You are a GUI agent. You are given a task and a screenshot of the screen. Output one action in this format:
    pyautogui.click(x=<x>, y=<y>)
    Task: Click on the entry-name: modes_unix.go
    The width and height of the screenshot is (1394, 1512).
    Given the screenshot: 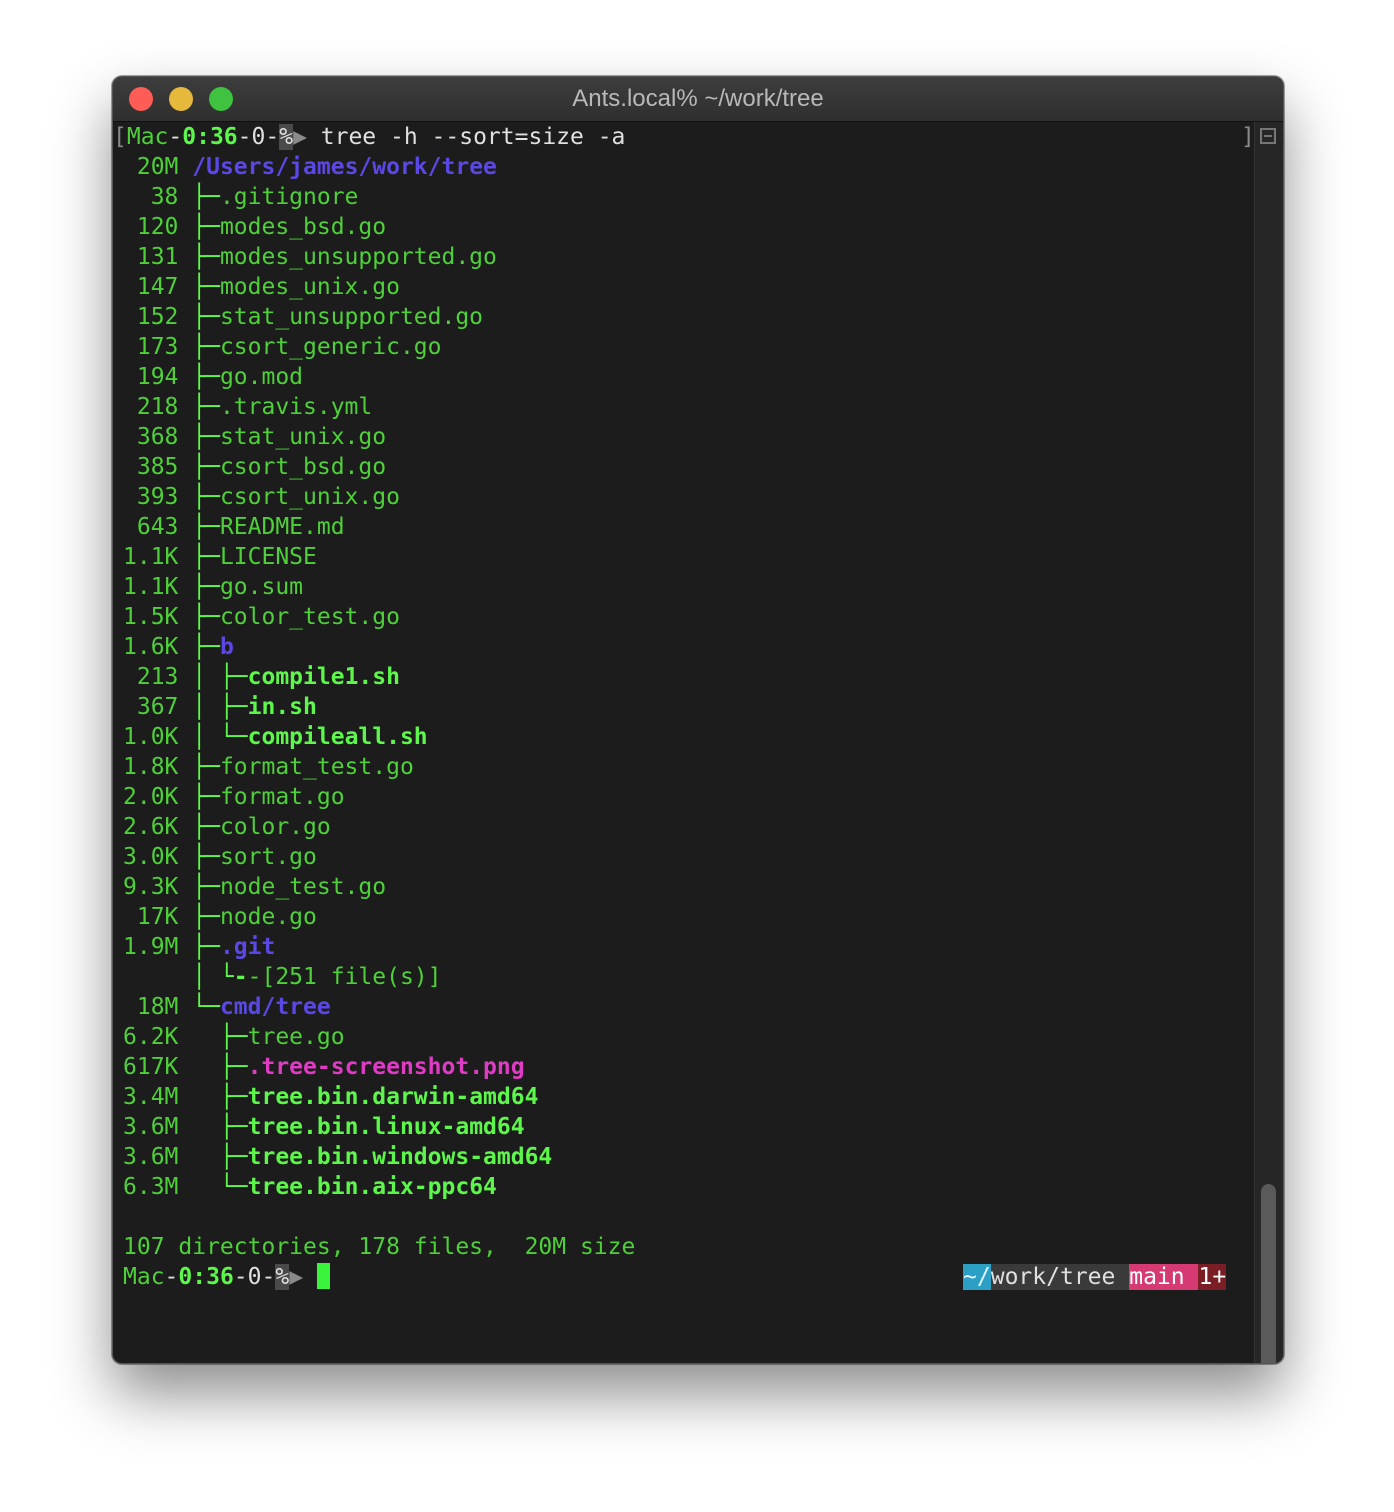 What is the action you would take?
    pyautogui.click(x=309, y=287)
    